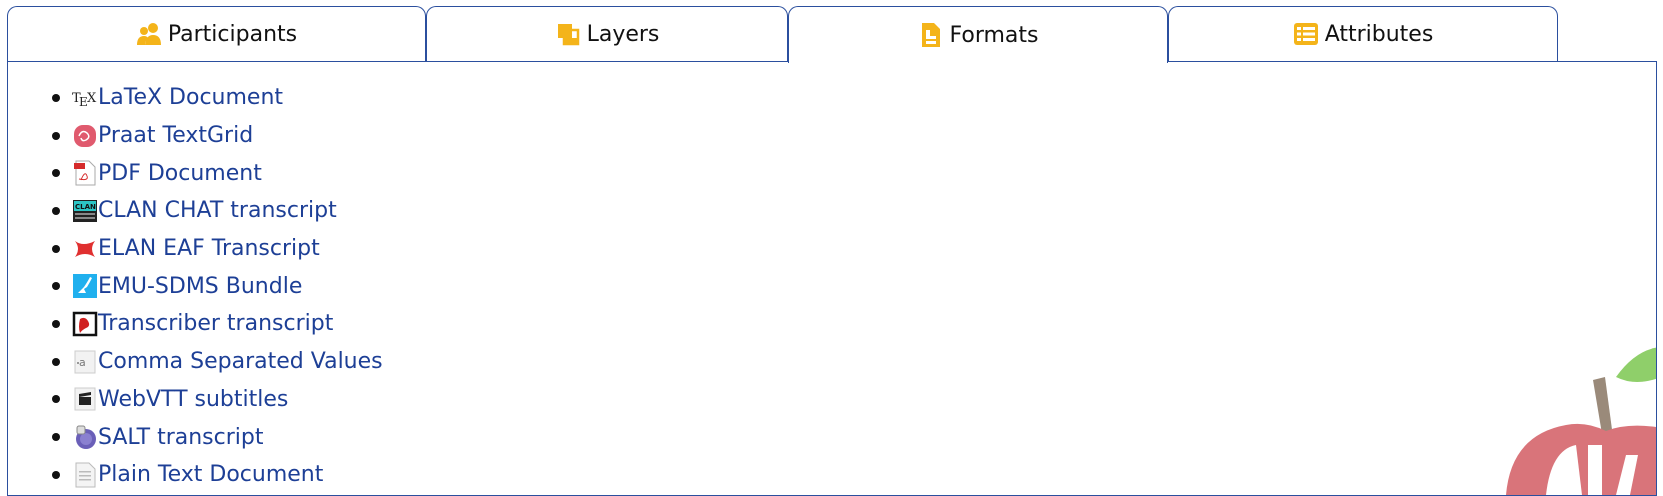 The image size is (1663, 496). I want to click on list-item: ELAN EAF Transcript, so click(217, 249).